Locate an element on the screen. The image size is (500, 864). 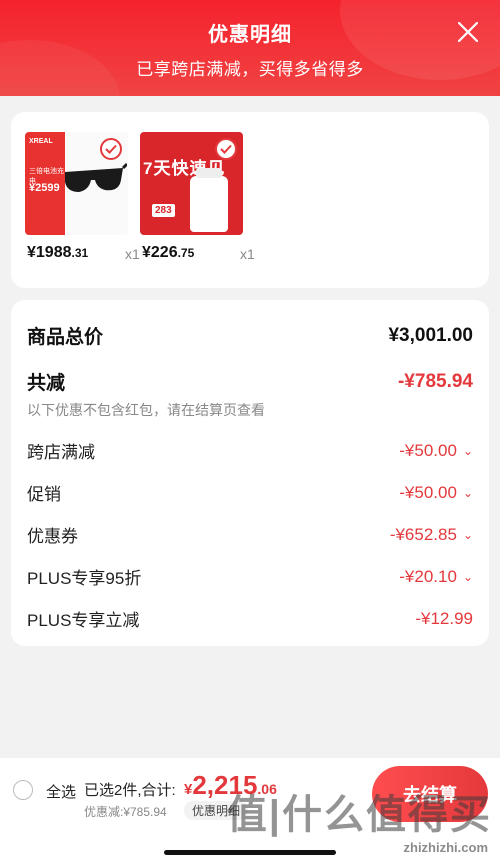
product-item: XREAL 三倍电池充电 ¥2599 ¥1988.31 x1 is located at coordinates (82, 197).